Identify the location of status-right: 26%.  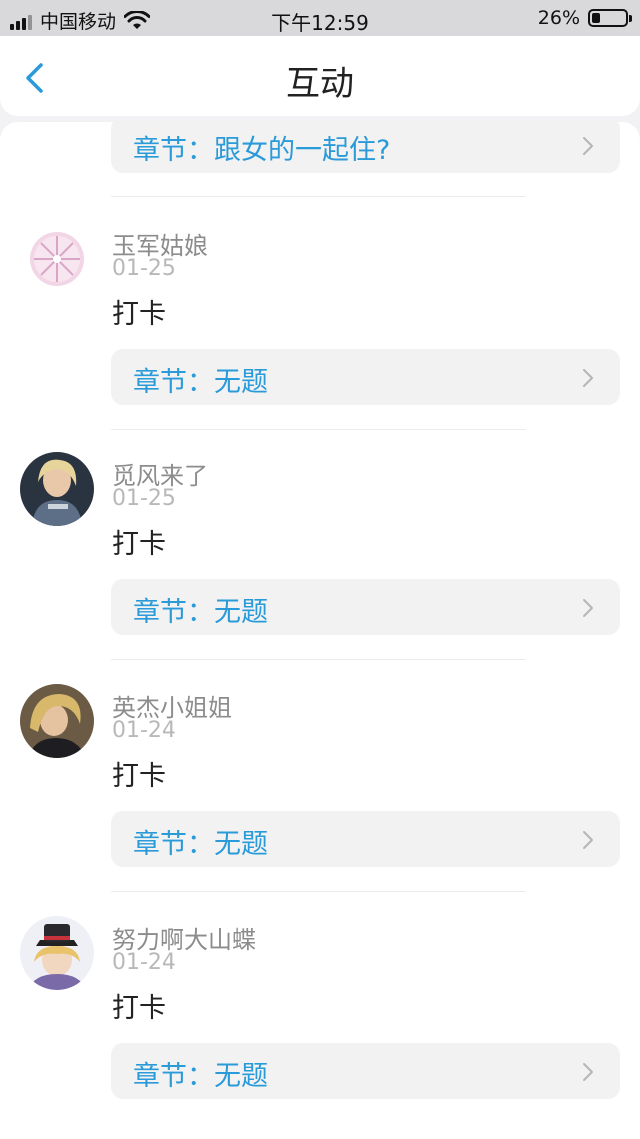
(584, 18).